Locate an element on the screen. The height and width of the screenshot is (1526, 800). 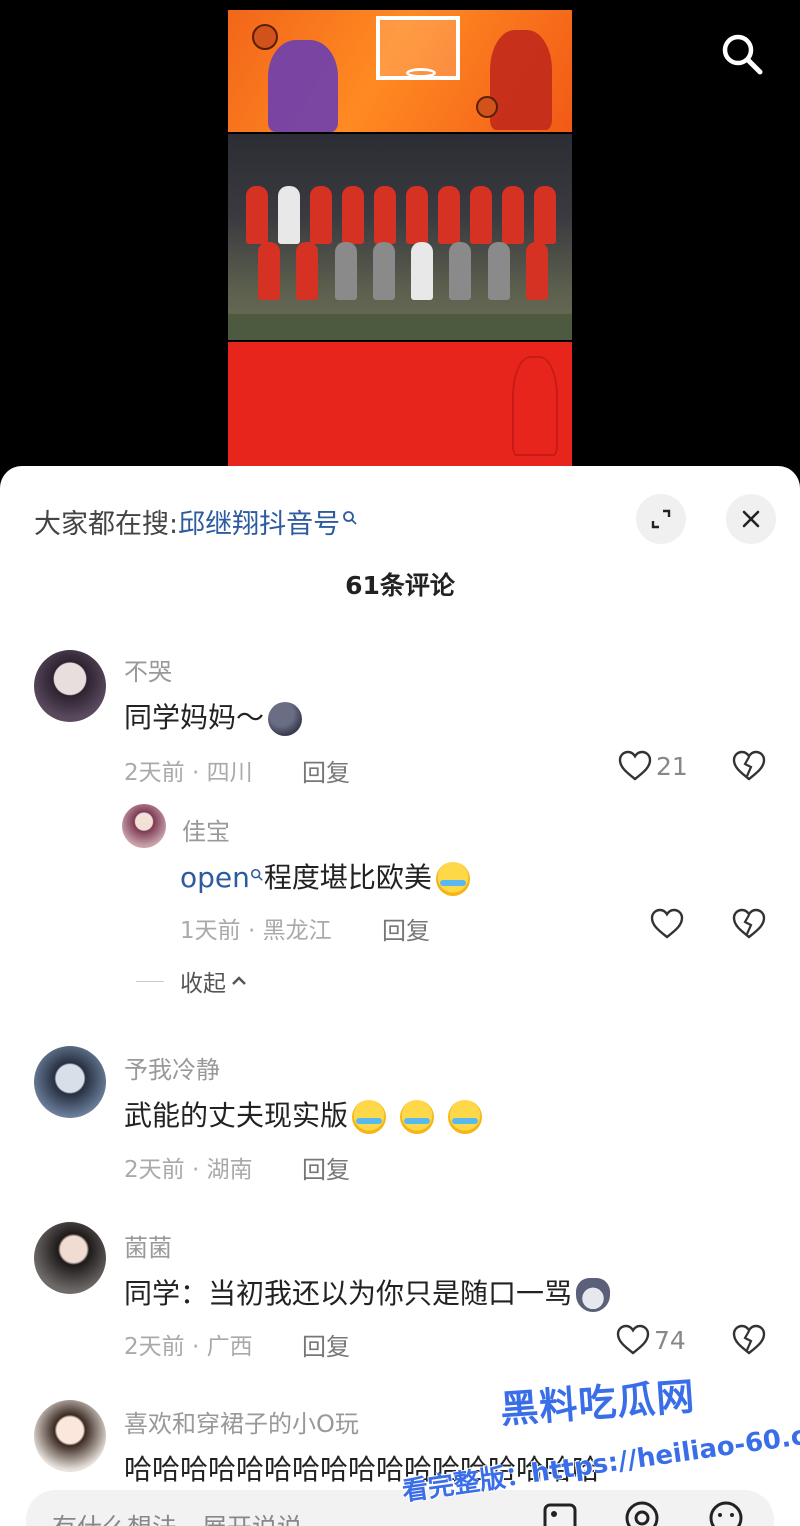
mention-link: open is located at coordinates (215, 877).